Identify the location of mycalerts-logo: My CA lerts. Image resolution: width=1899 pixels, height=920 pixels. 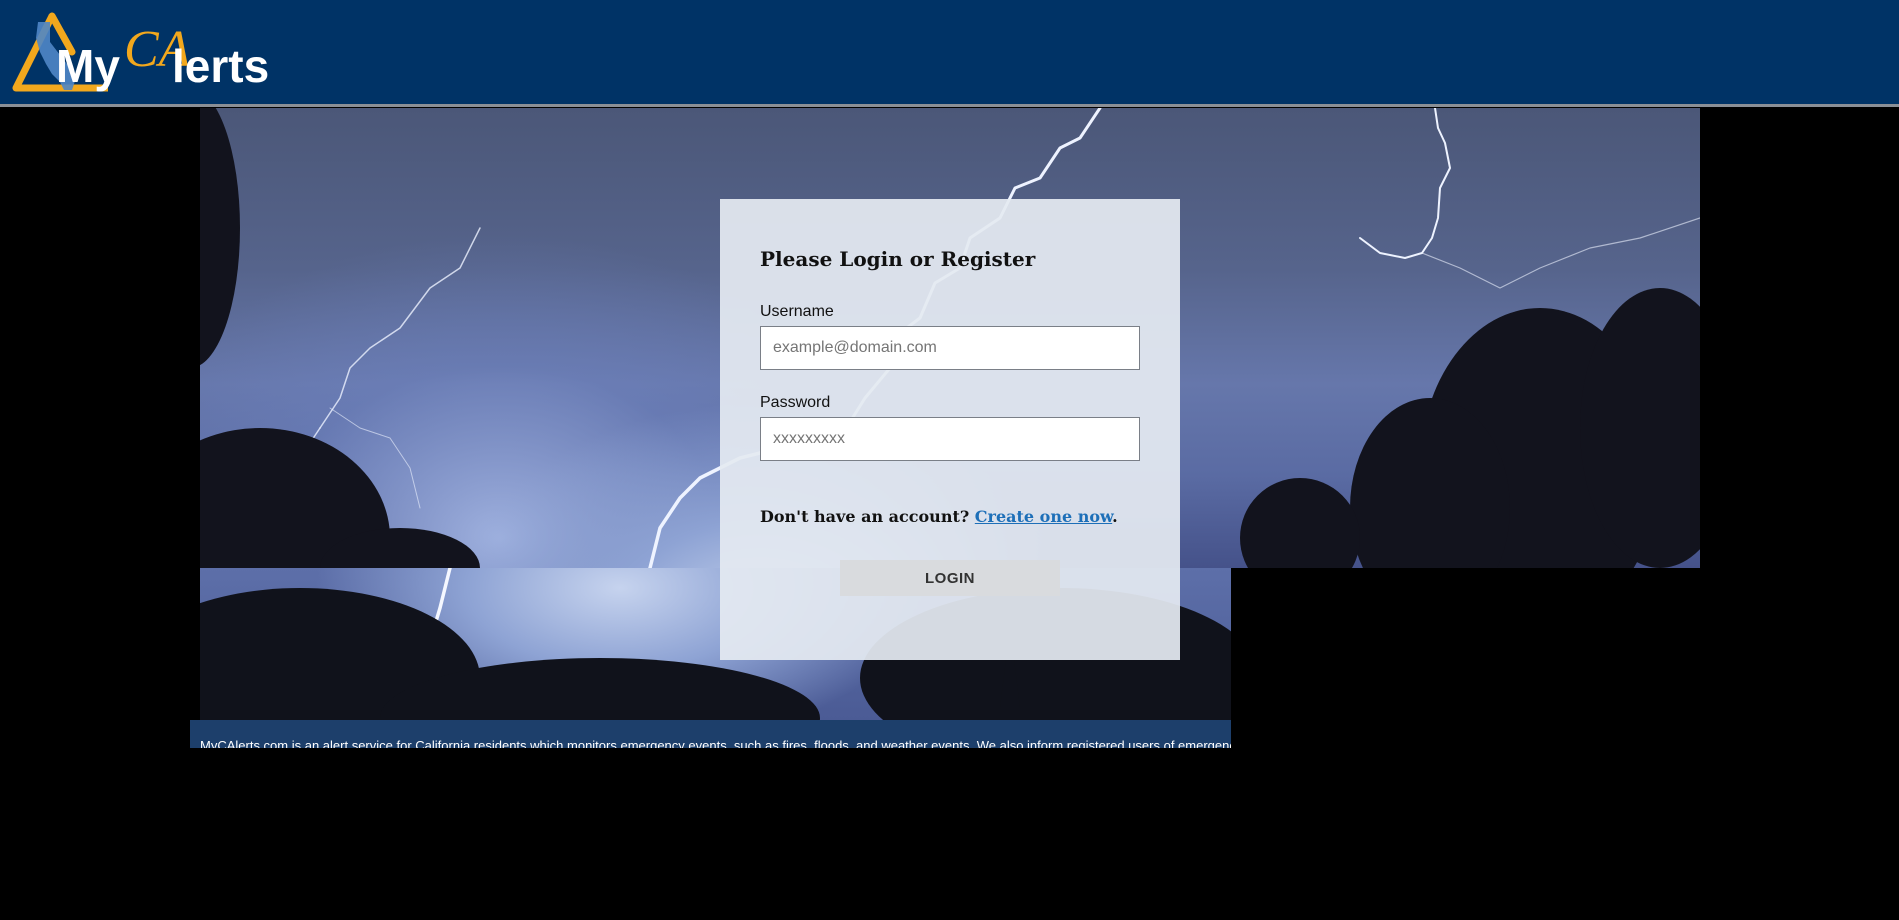
(142, 54).